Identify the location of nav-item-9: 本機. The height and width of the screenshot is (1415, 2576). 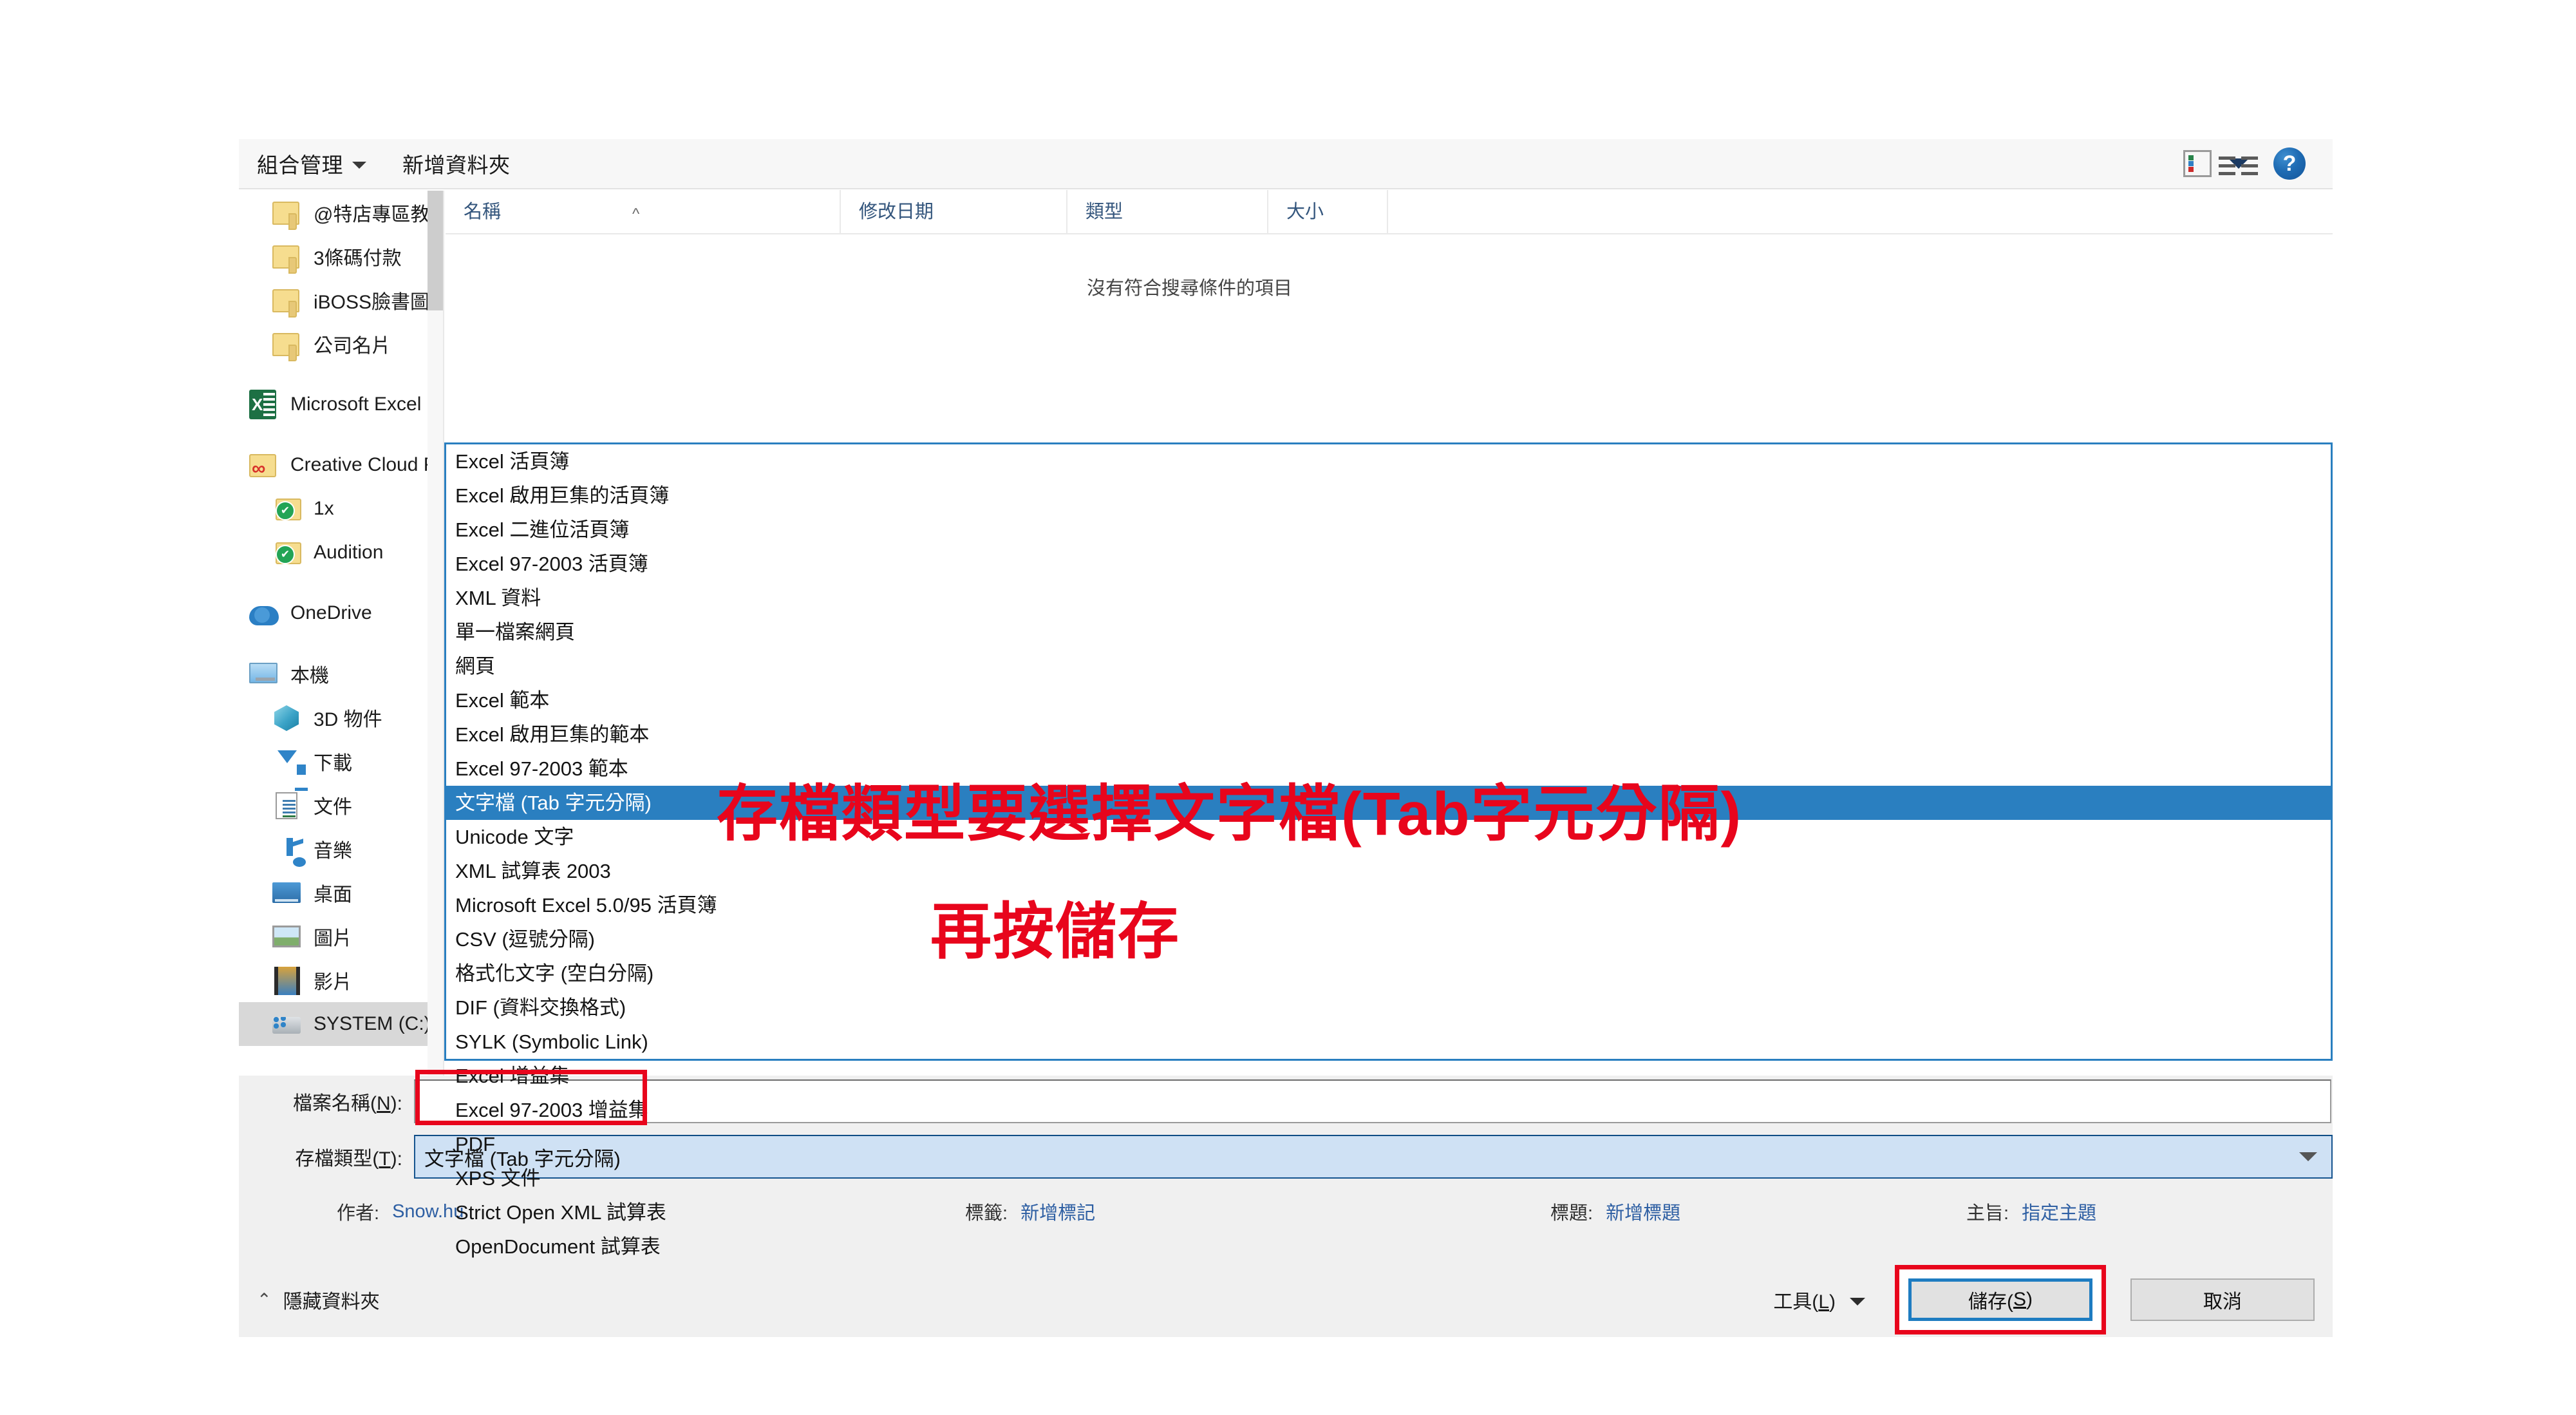
(341, 674).